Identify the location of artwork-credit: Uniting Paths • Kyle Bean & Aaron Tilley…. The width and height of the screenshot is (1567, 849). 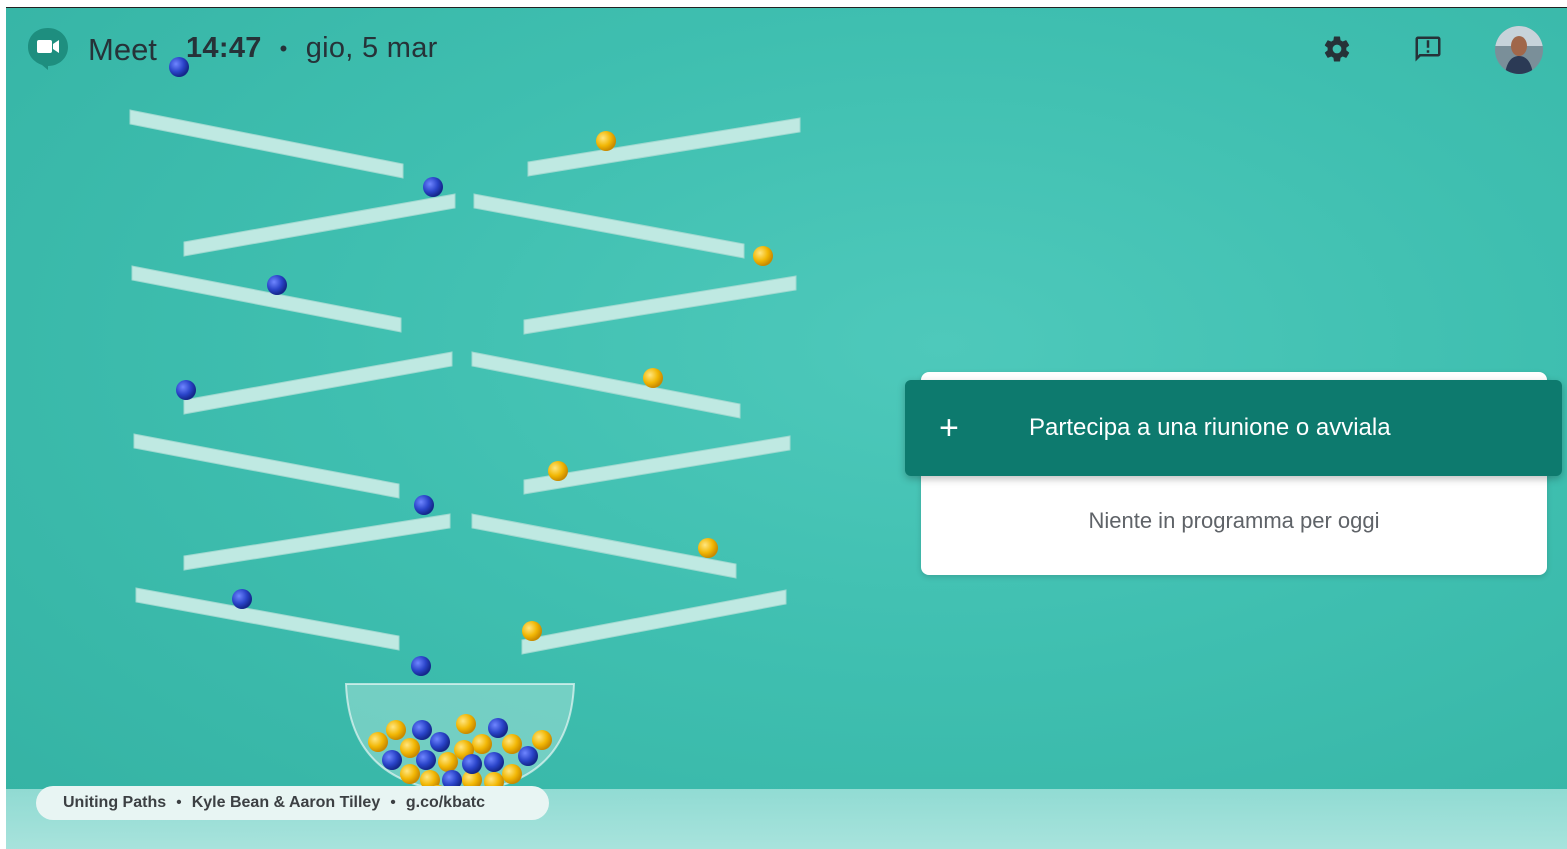
(292, 803).